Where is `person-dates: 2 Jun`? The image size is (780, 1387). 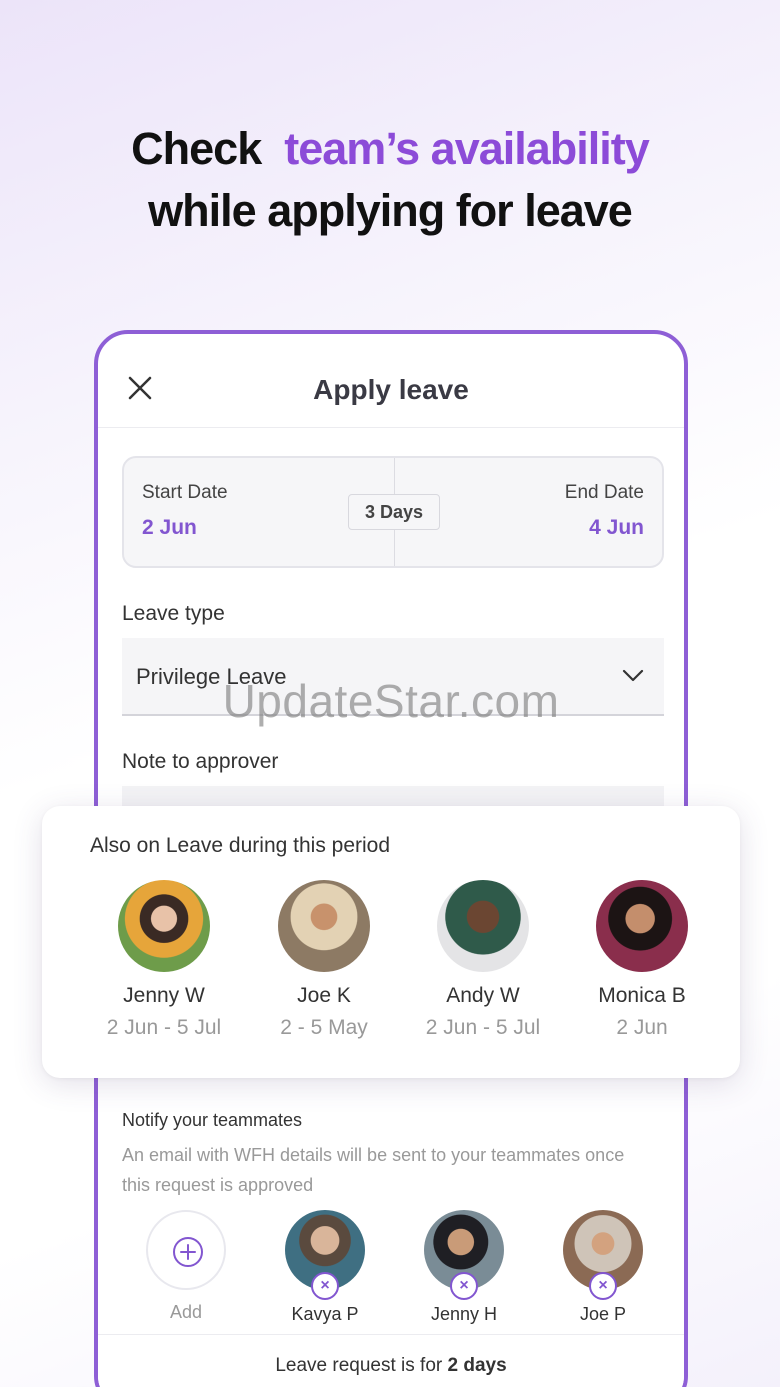
person-dates: 2 Jun is located at coordinates (642, 1027).